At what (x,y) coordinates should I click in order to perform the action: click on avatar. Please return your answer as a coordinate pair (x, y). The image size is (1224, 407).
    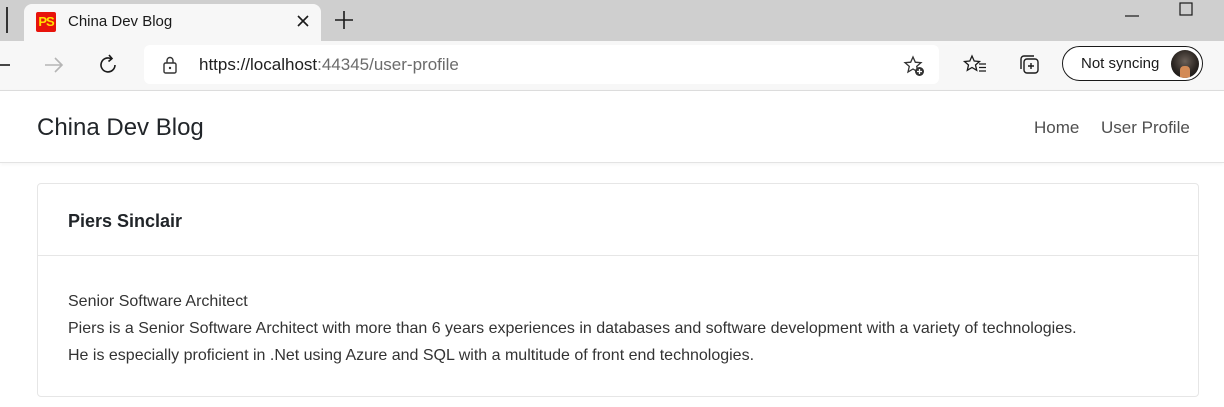
    Looking at the image, I should click on (1185, 64).